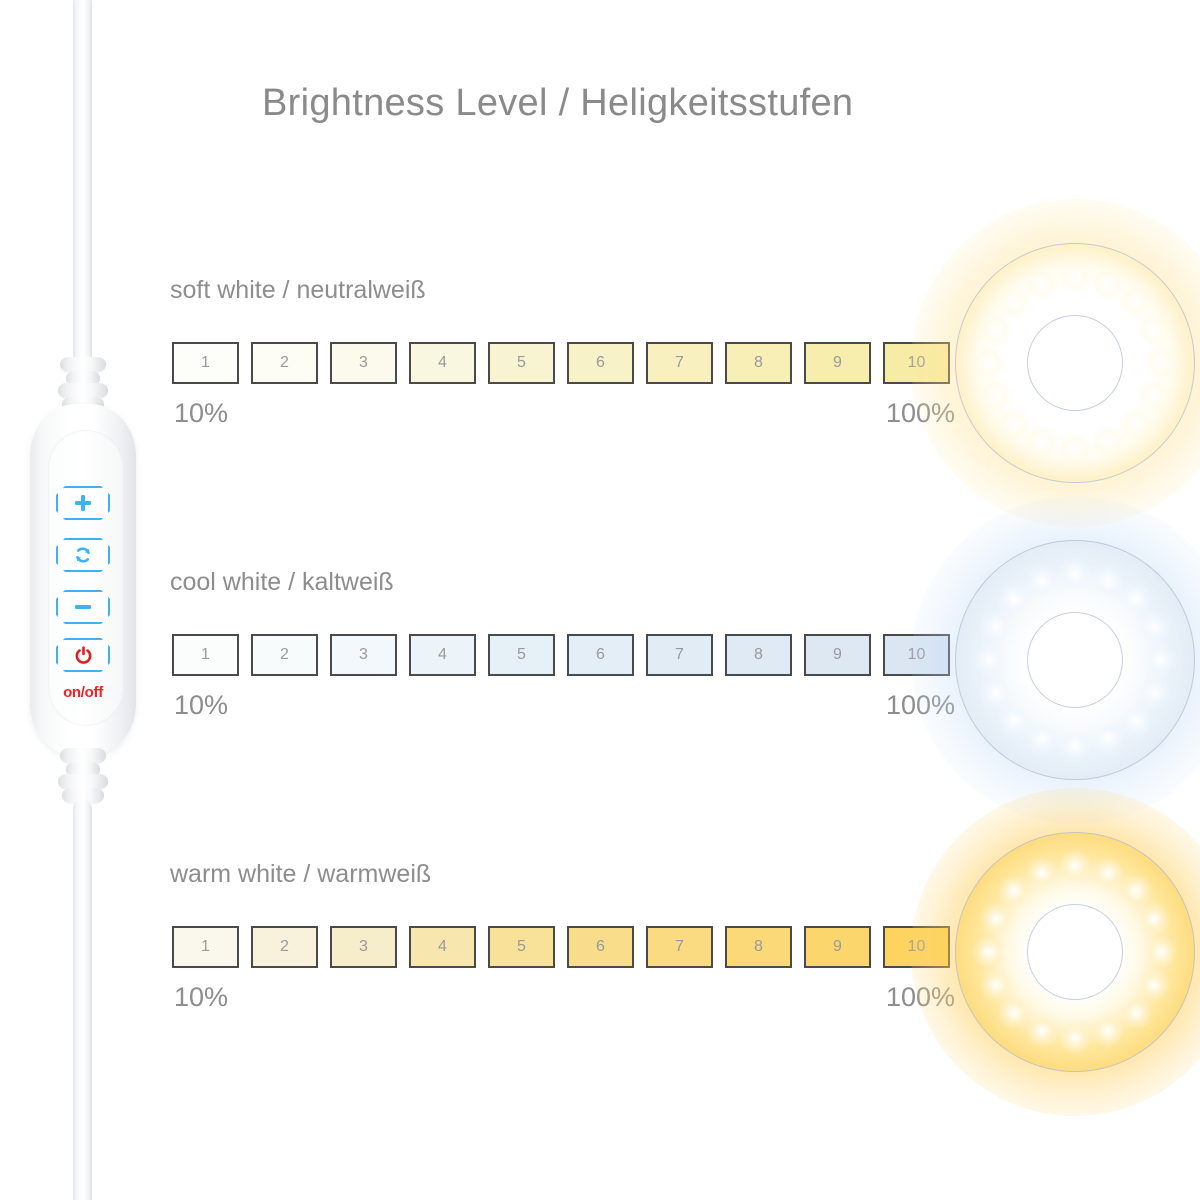  I want to click on increase-brightness-button, so click(83, 503).